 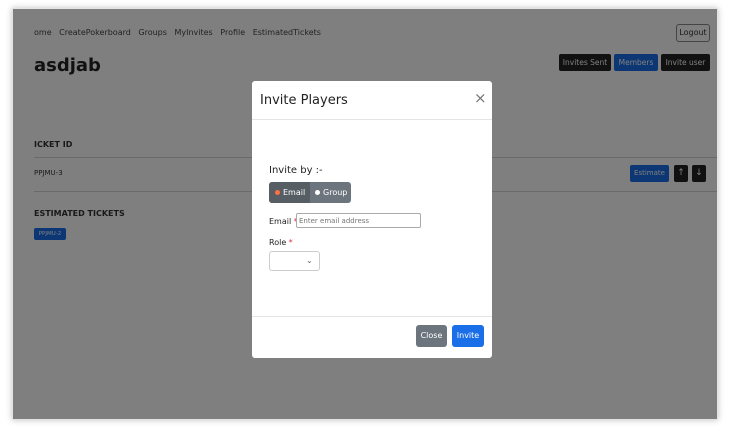 I want to click on close-icon: ×, so click(x=480, y=98).